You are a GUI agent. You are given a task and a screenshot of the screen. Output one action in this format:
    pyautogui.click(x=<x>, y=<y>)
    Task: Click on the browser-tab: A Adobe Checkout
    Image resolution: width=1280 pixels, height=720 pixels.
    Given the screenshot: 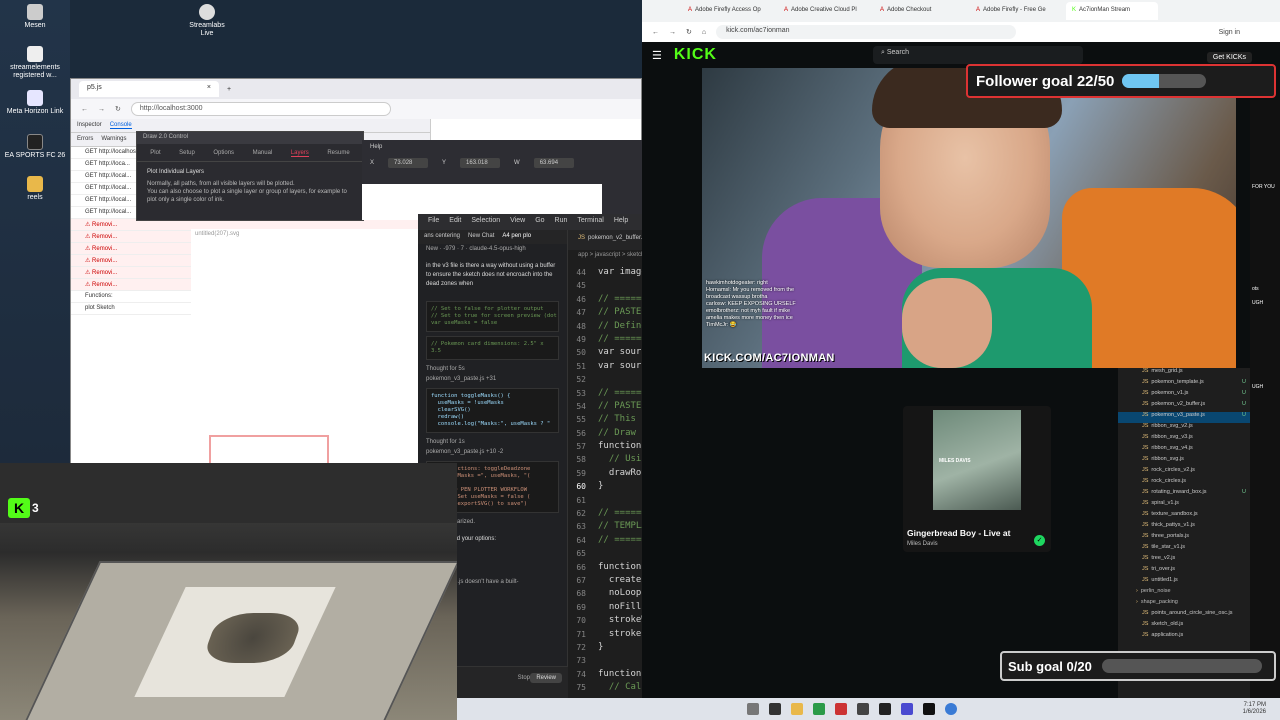 What is the action you would take?
    pyautogui.click(x=920, y=11)
    